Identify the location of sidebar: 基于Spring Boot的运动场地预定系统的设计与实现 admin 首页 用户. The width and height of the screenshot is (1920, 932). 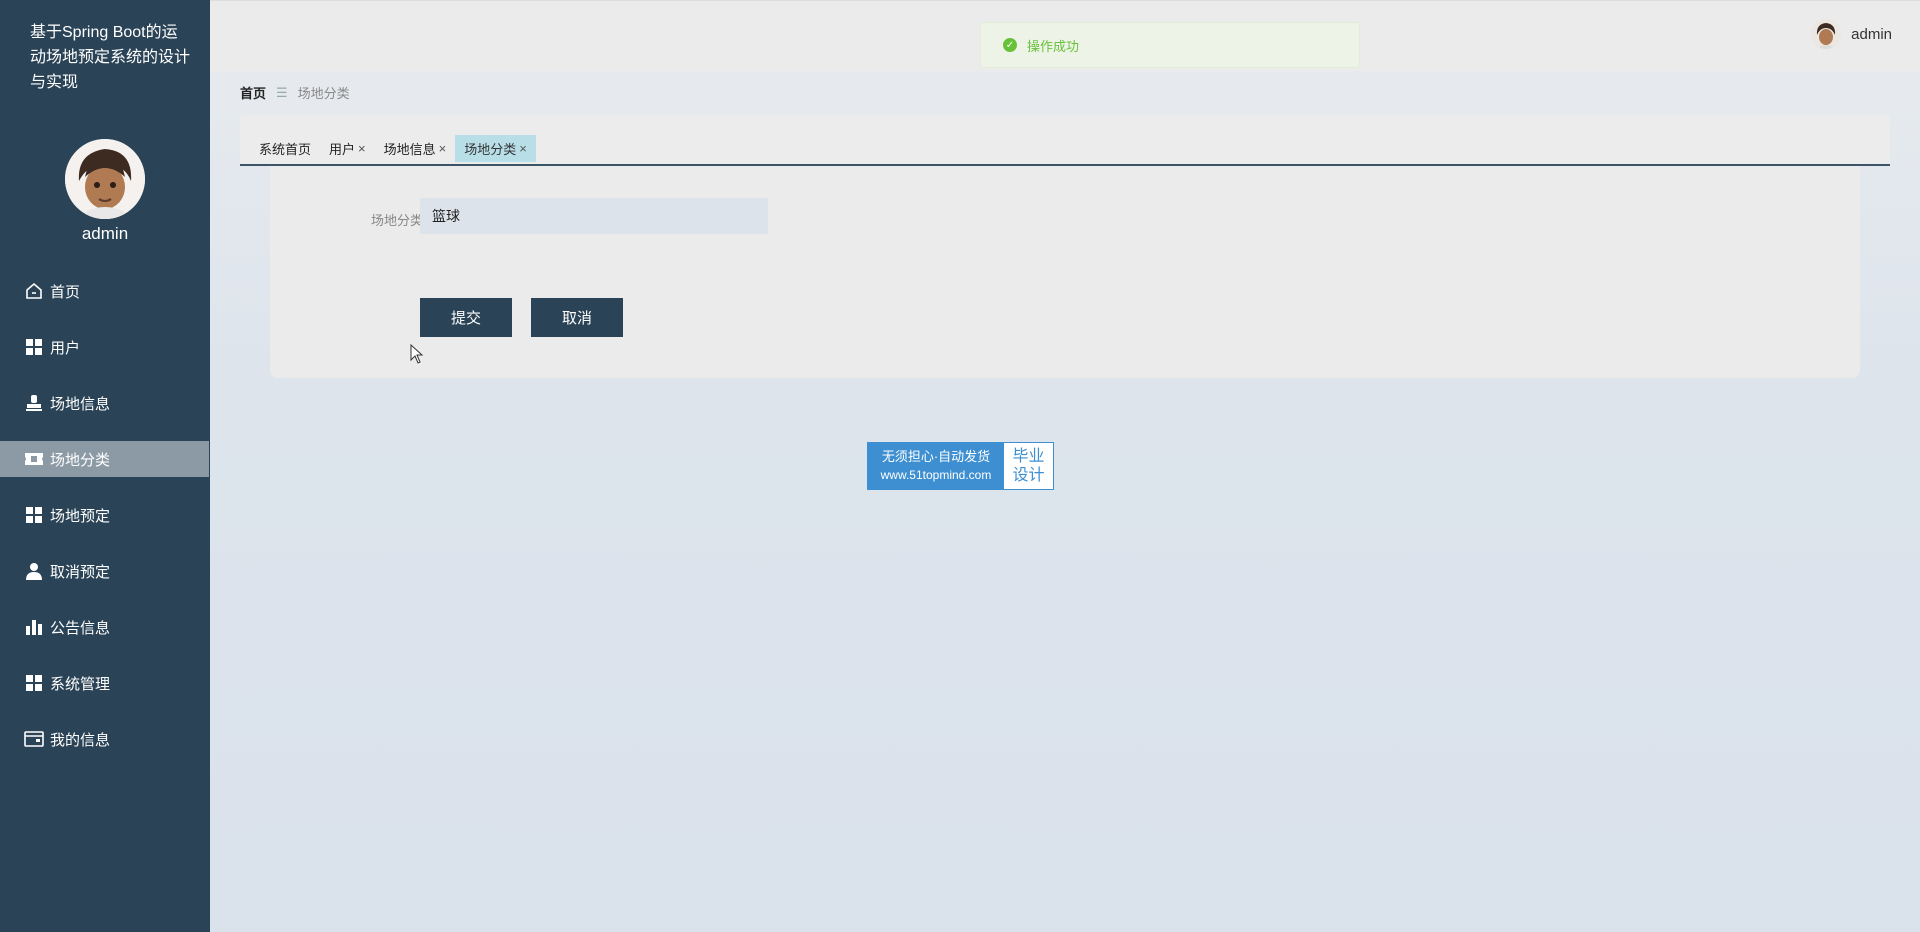
(105, 466).